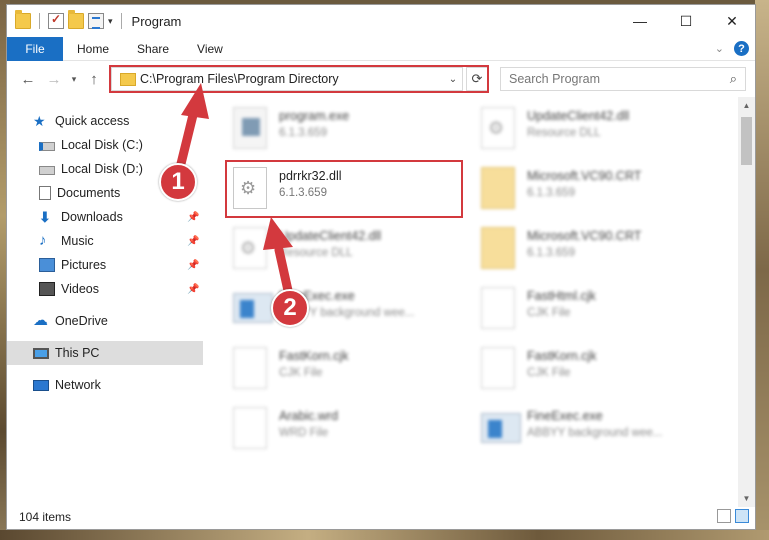  What do you see at coordinates (733, 78) in the screenshot?
I see `search-icon: ⌕` at bounding box center [733, 78].